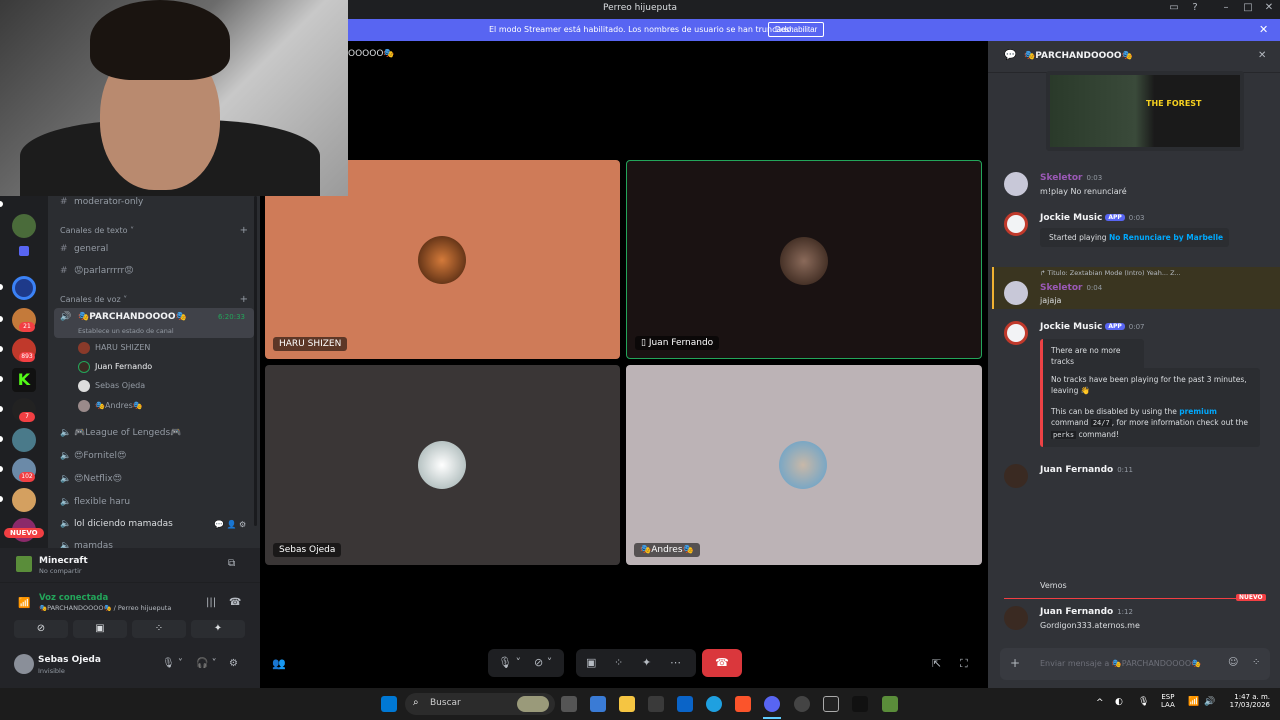 The width and height of the screenshot is (1280, 720). Describe the element at coordinates (235, 602) in the screenshot. I see `disconnect-icon: ☎` at that location.